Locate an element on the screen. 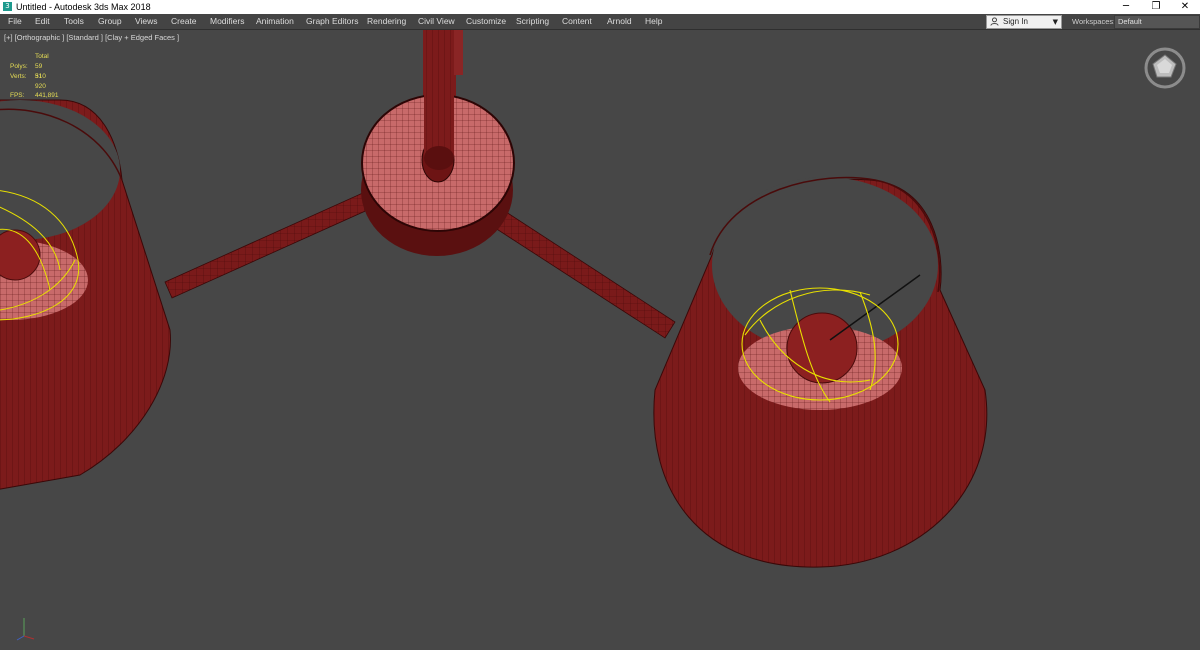 This screenshot has width=1200, height=650. menu-group: Group is located at coordinates (110, 21).